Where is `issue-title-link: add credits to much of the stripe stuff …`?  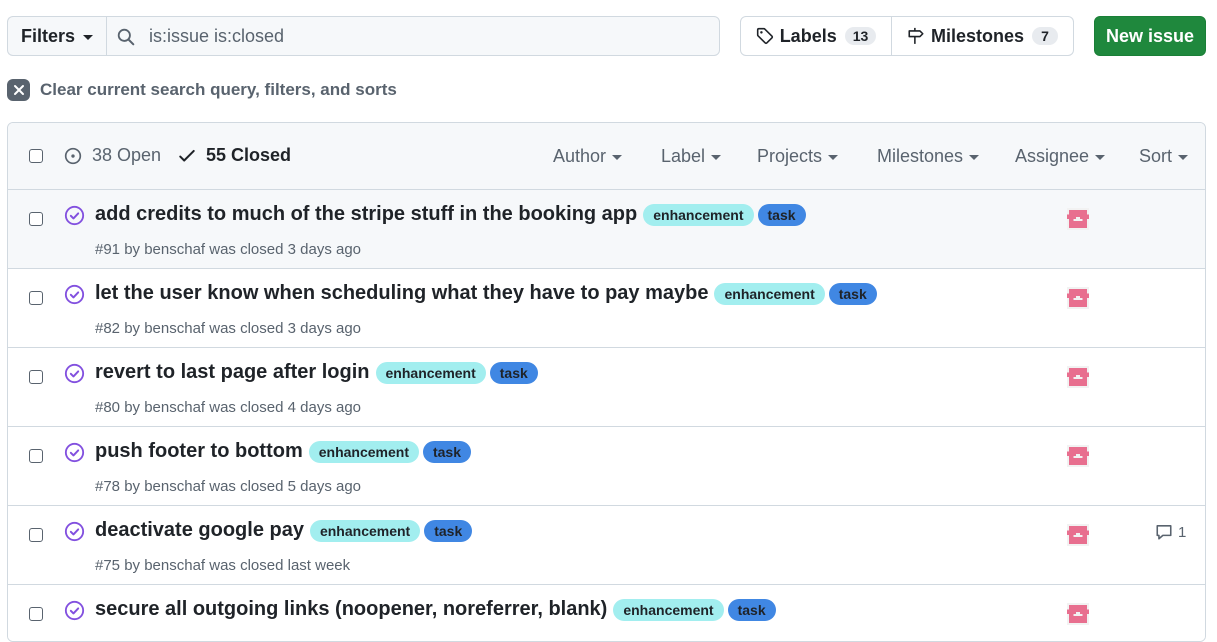 issue-title-link: add credits to much of the stripe stuff … is located at coordinates (366, 214).